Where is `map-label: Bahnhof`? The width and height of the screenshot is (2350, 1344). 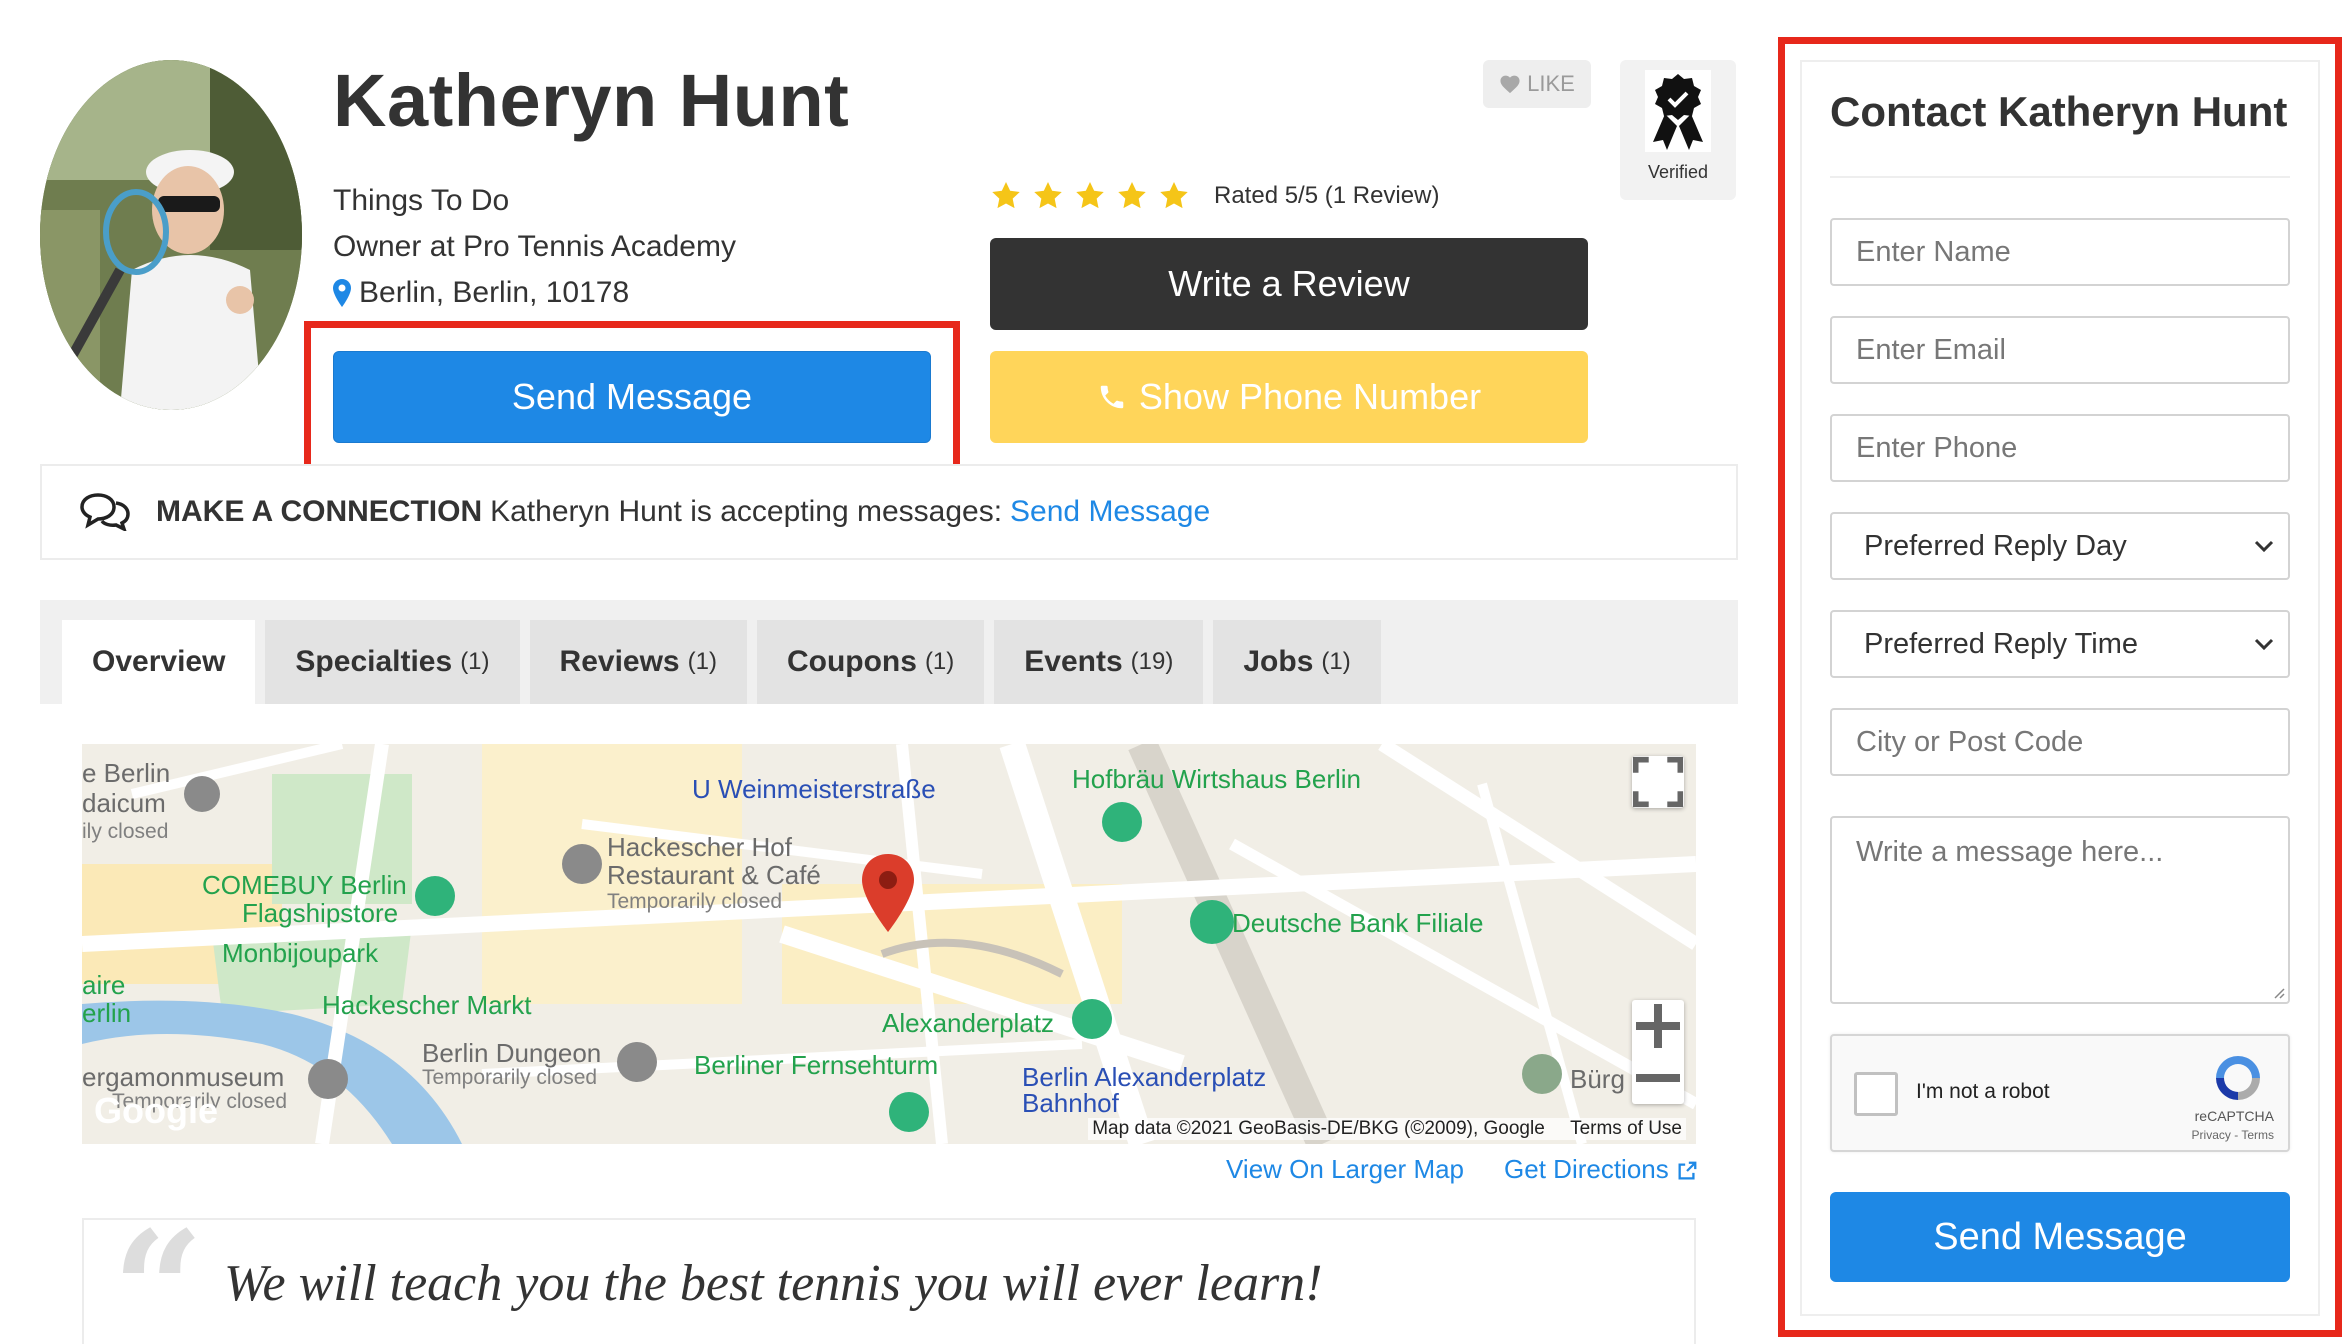
map-label: Bahnhof is located at coordinates (1070, 1103).